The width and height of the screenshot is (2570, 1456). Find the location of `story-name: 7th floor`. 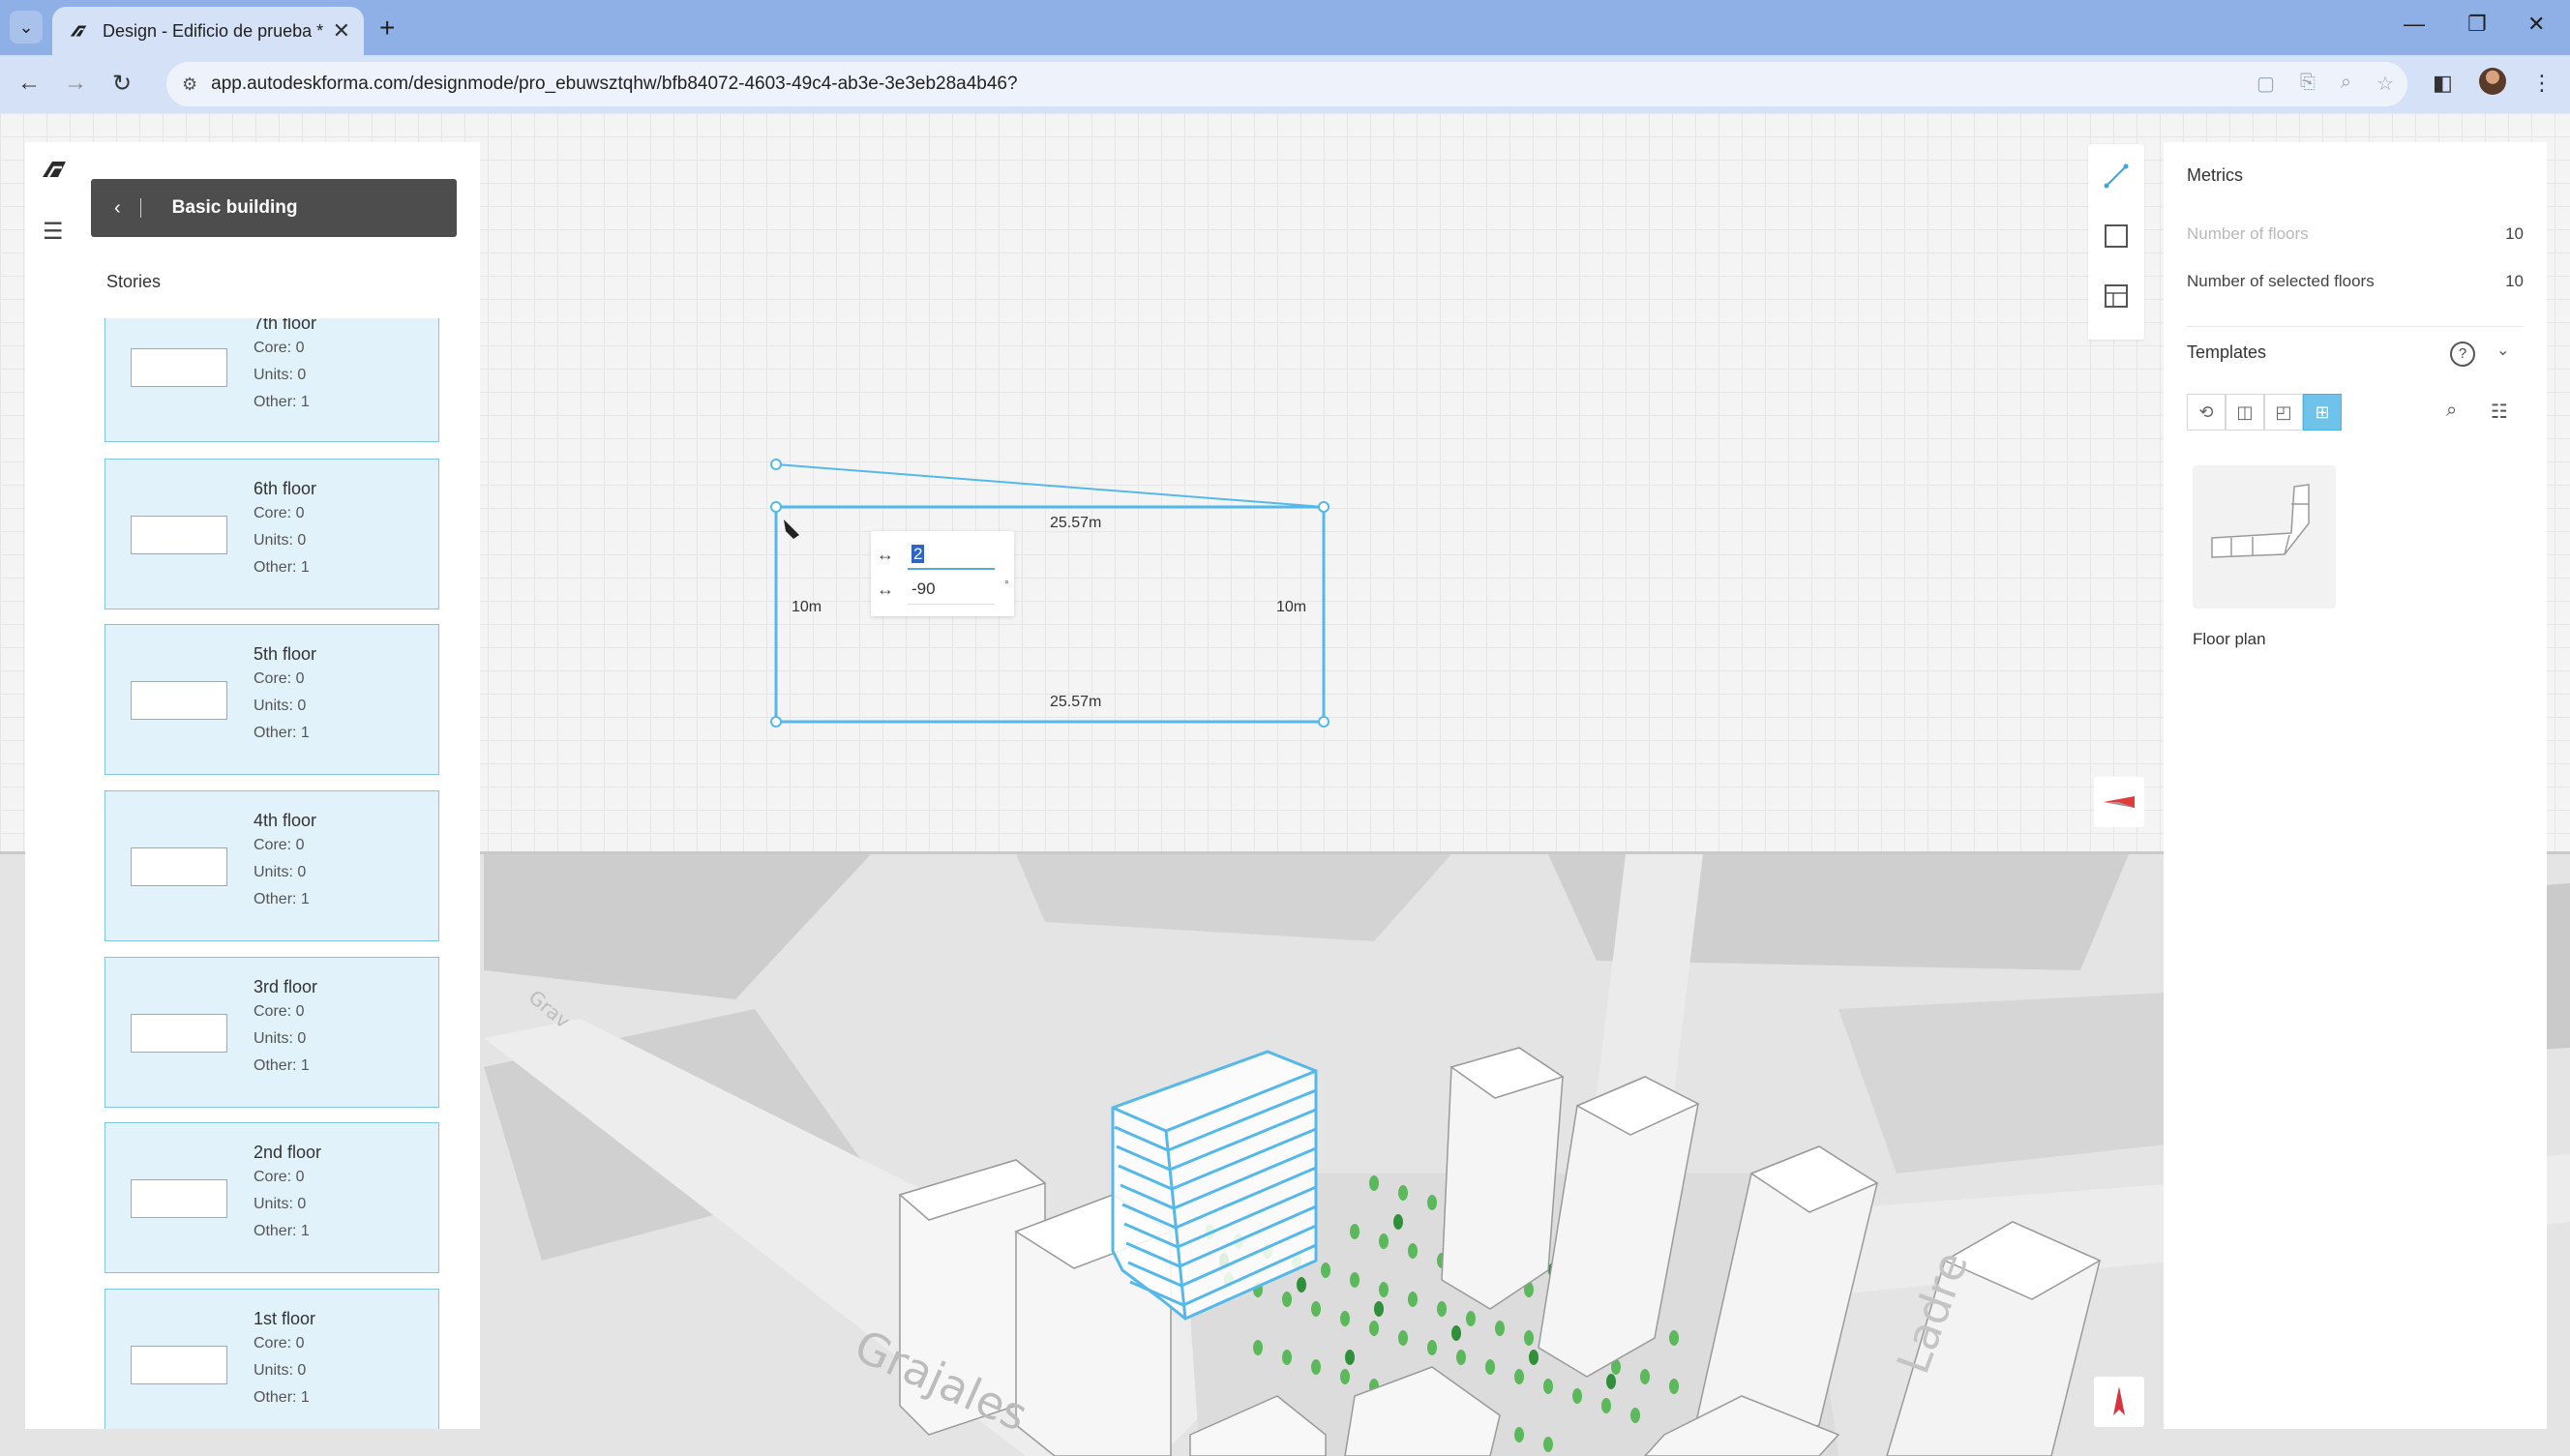

story-name: 7th floor is located at coordinates (285, 326).